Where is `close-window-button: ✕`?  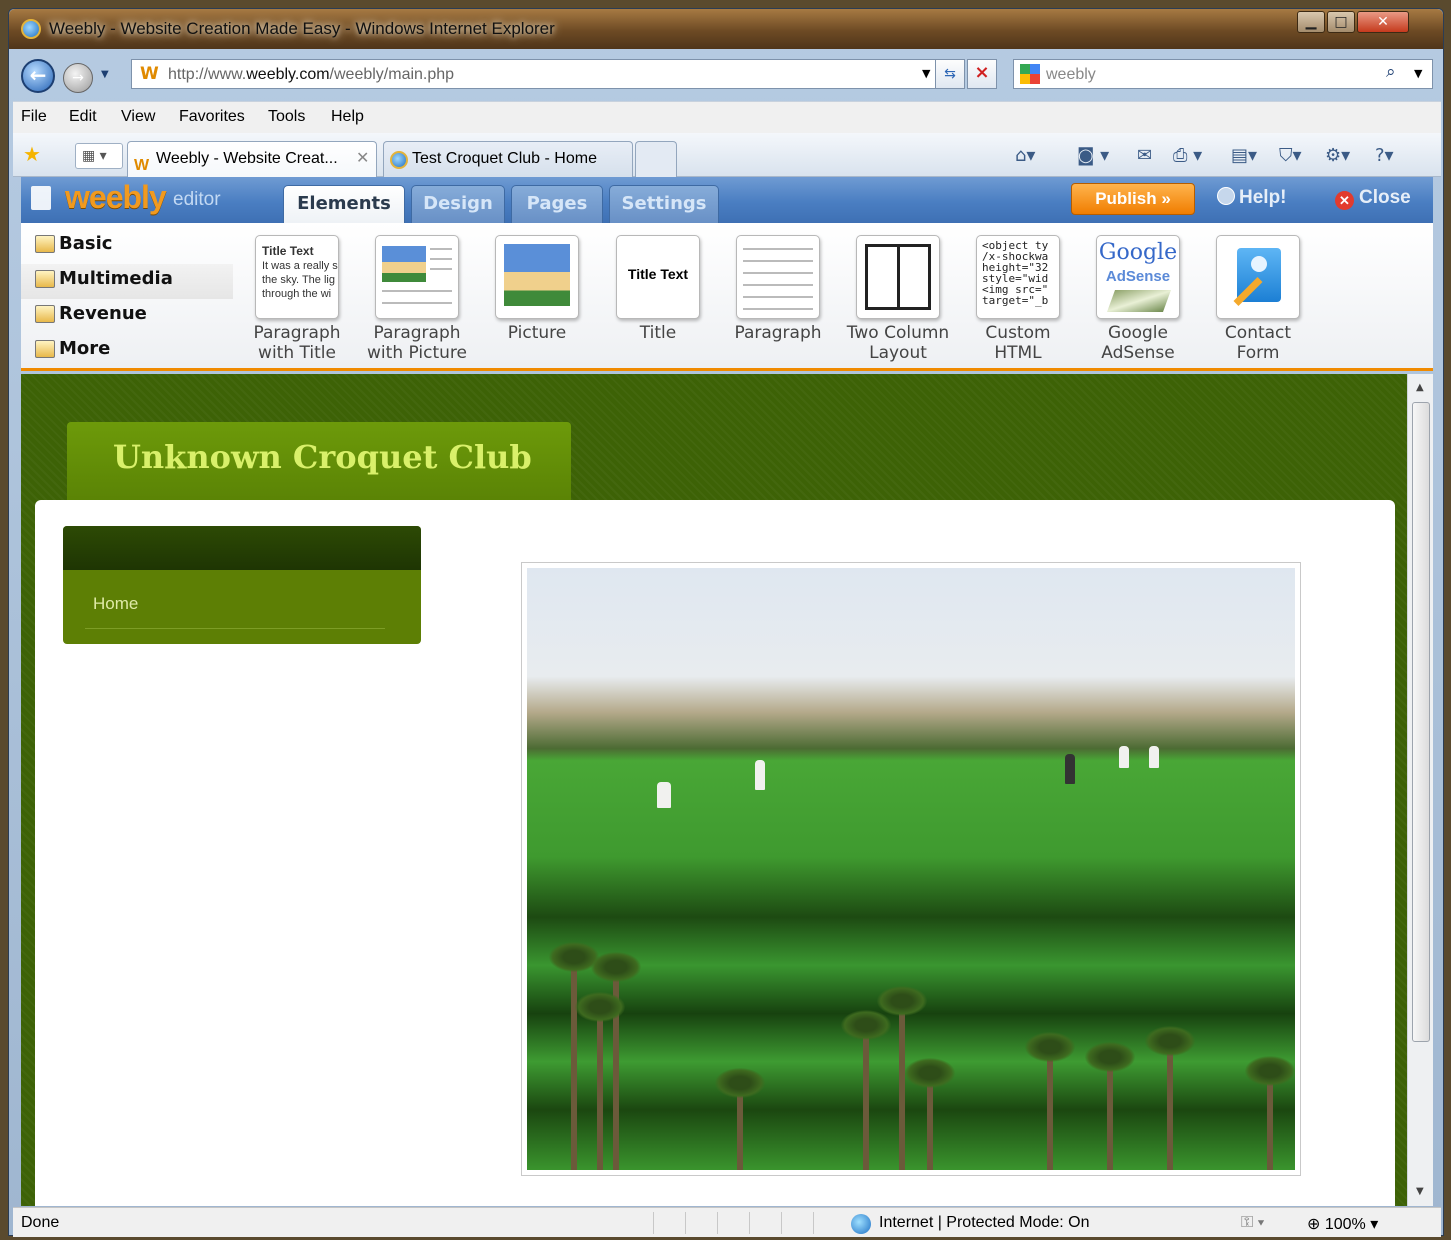 close-window-button: ✕ is located at coordinates (1383, 22).